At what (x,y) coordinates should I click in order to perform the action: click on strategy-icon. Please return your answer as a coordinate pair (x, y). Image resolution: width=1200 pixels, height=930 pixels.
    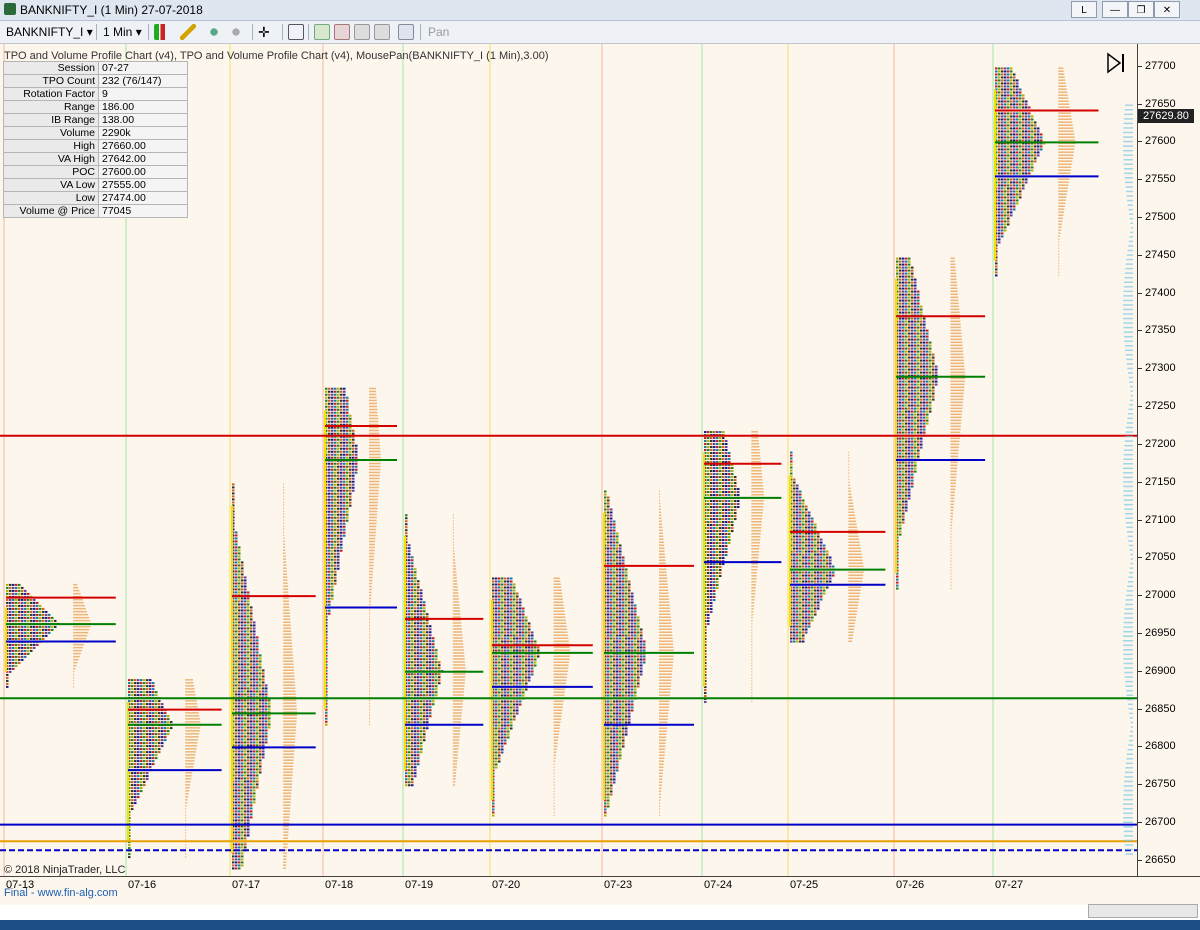
    Looking at the image, I should click on (236, 32).